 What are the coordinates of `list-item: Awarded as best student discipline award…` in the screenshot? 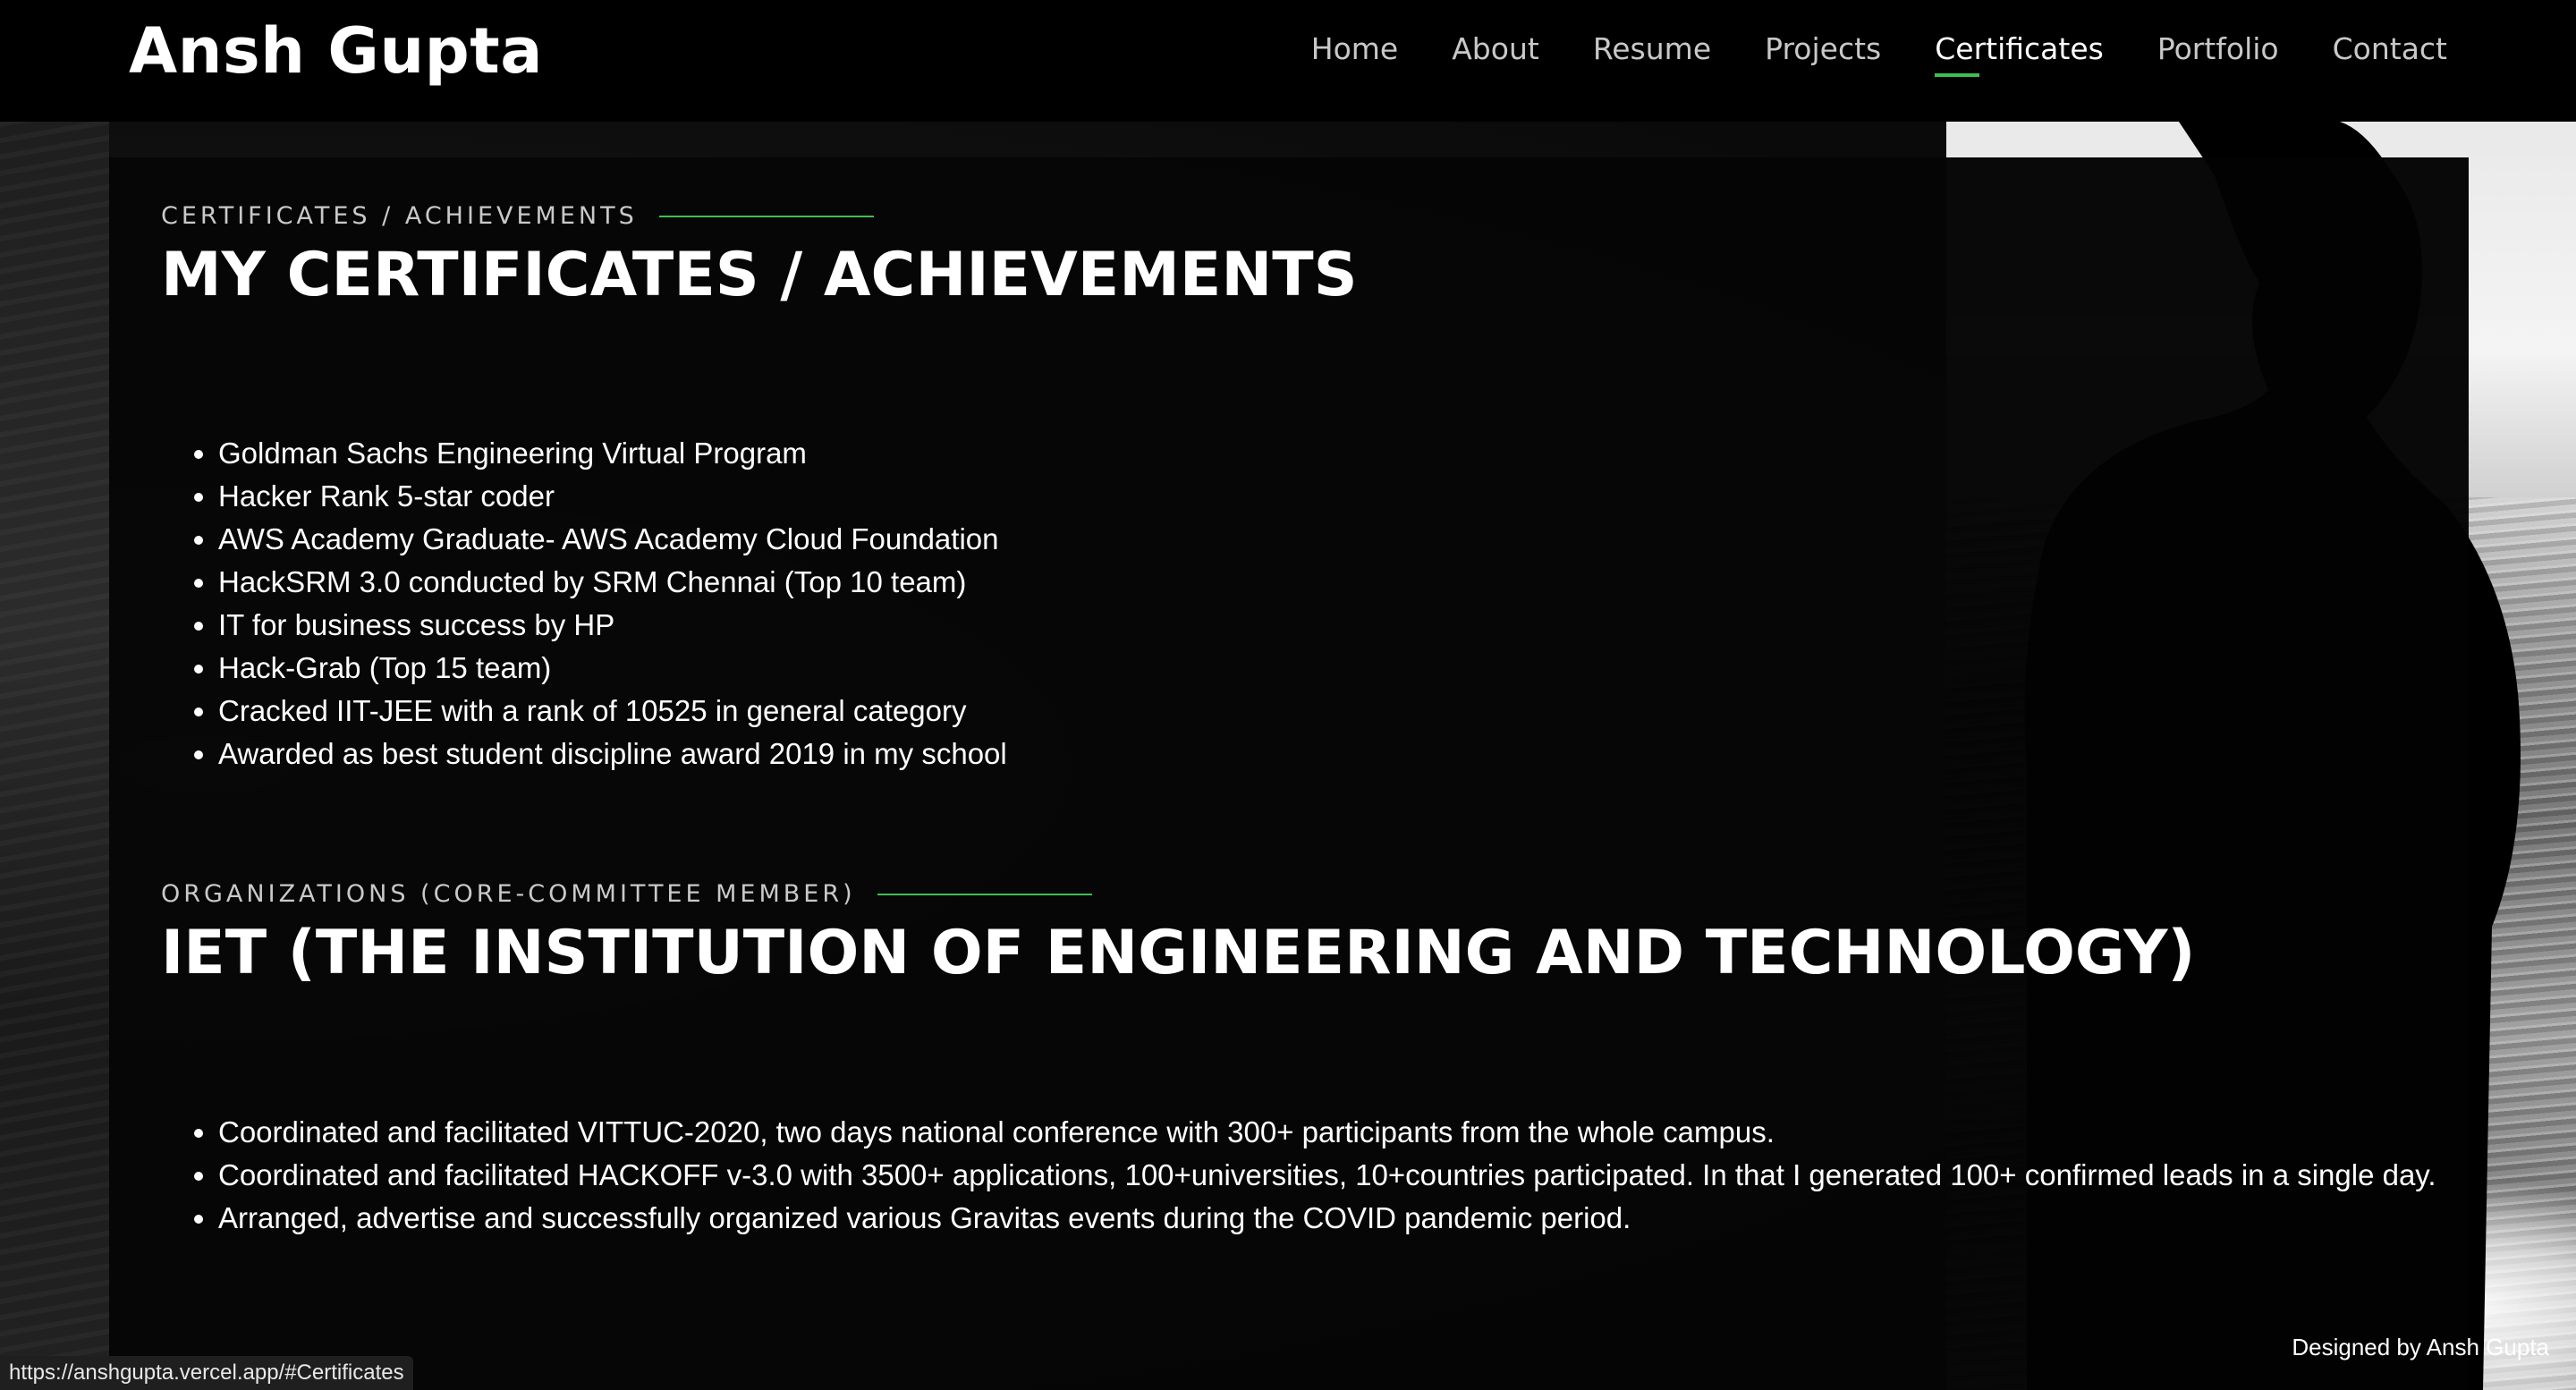 It's located at (612, 754).